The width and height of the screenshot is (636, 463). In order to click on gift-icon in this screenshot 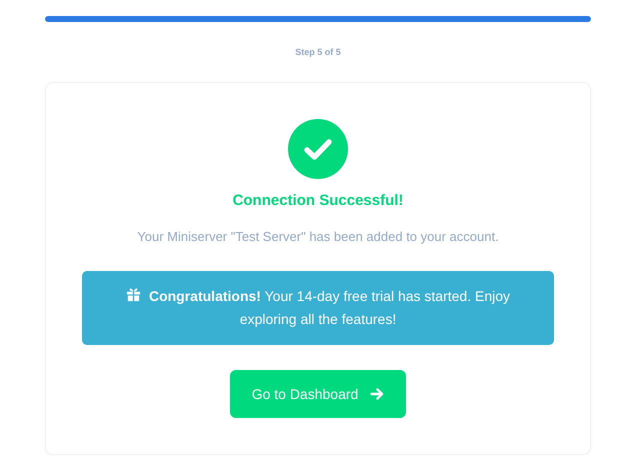, I will do `click(133, 294)`.